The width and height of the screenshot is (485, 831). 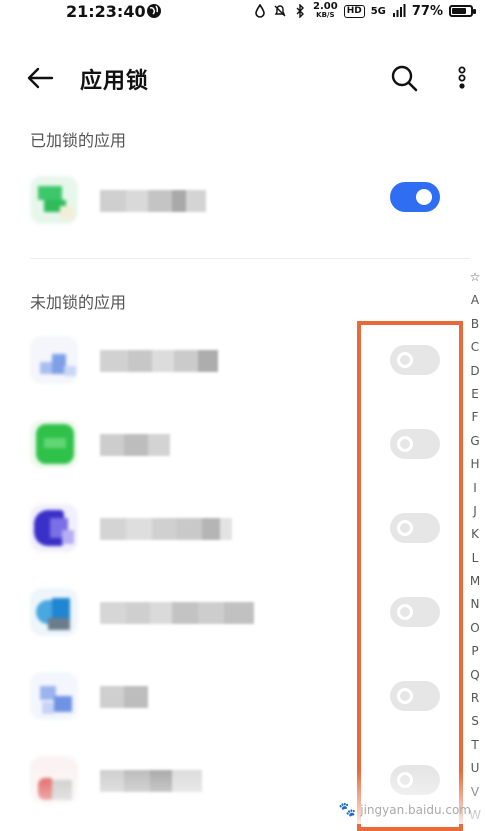 What do you see at coordinates (415, 197) in the screenshot?
I see `lock-toggle` at bounding box center [415, 197].